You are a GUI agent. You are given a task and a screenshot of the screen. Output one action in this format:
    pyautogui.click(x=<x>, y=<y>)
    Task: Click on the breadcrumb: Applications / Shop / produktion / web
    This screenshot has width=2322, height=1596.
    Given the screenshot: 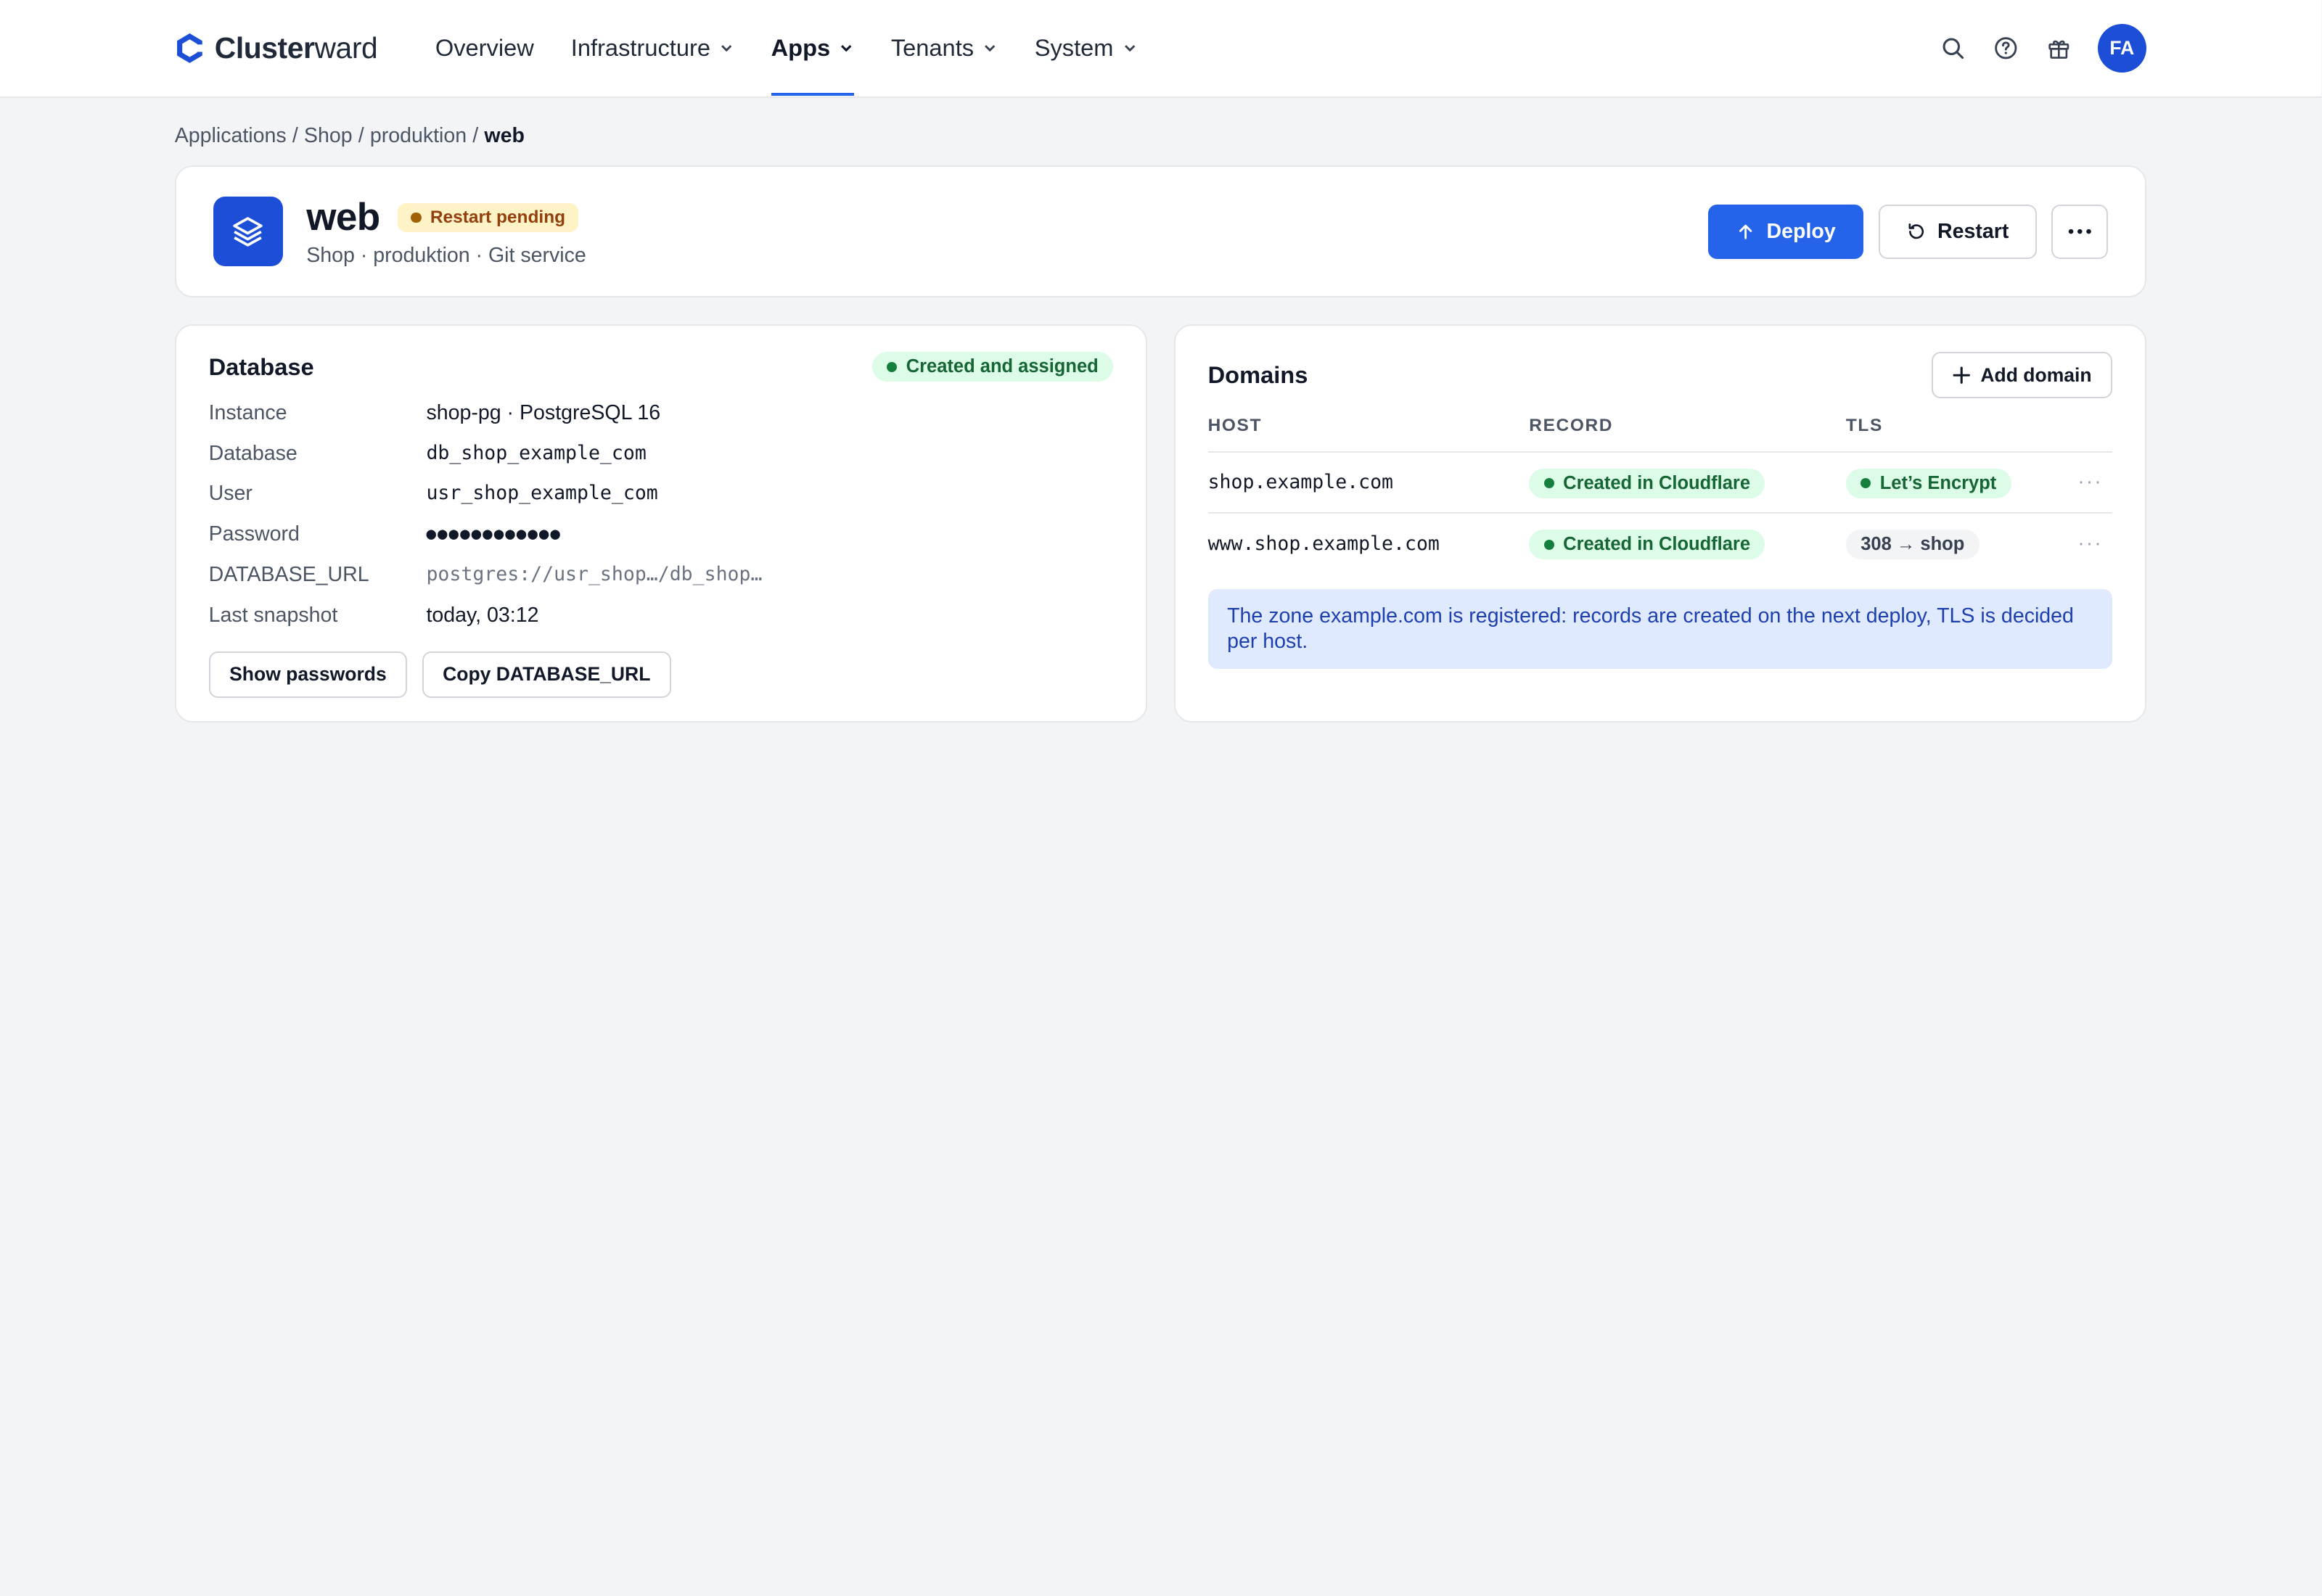 What is the action you would take?
    pyautogui.click(x=350, y=136)
    